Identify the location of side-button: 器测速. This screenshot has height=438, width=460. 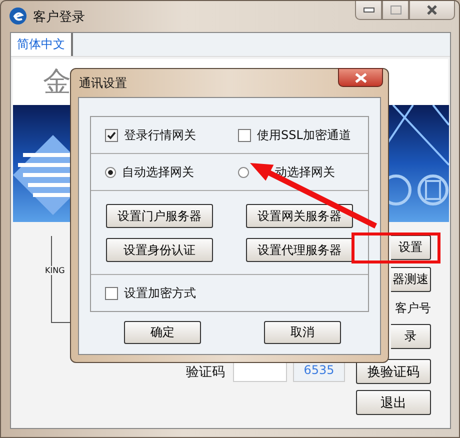
(411, 279).